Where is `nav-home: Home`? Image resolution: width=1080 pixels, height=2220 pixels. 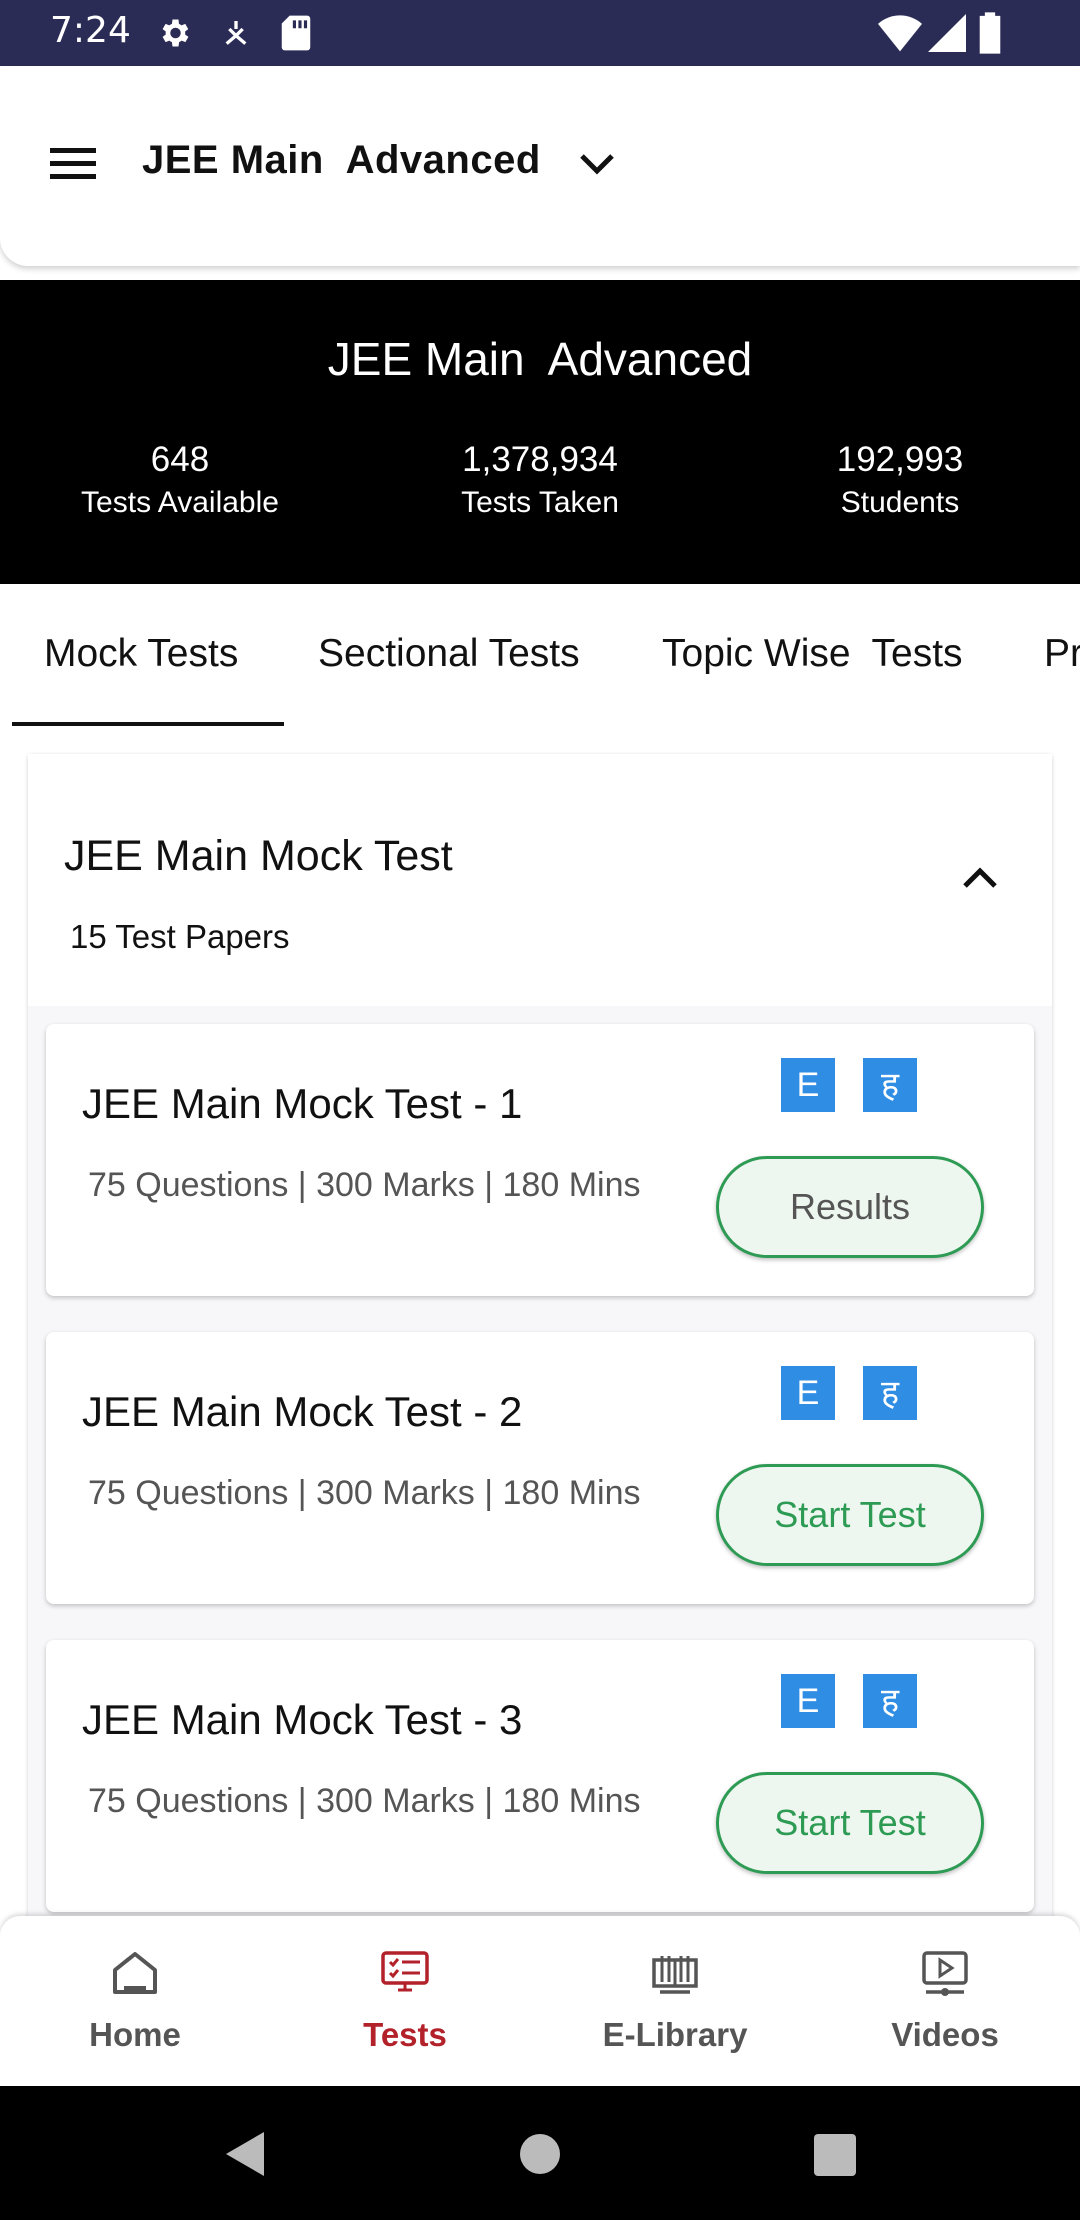
nav-home: Home is located at coordinates (135, 2001).